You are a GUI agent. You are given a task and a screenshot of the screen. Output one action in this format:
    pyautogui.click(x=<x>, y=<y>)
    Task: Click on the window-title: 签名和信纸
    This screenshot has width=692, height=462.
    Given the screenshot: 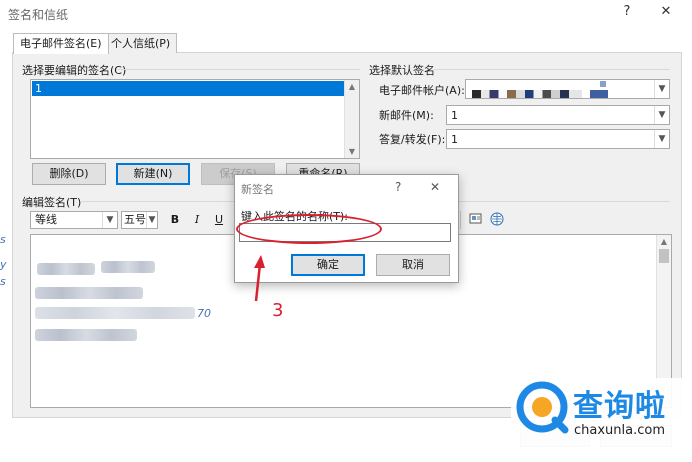 What is the action you would take?
    pyautogui.click(x=38, y=15)
    